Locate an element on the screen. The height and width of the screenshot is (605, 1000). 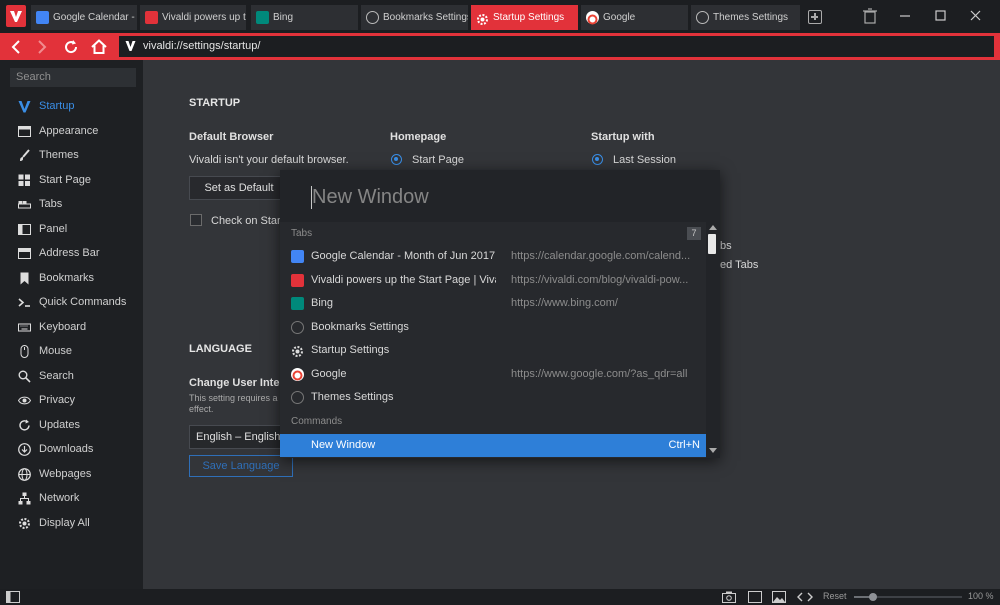
quick-commands-input: New Window is located at coordinates (500, 196).